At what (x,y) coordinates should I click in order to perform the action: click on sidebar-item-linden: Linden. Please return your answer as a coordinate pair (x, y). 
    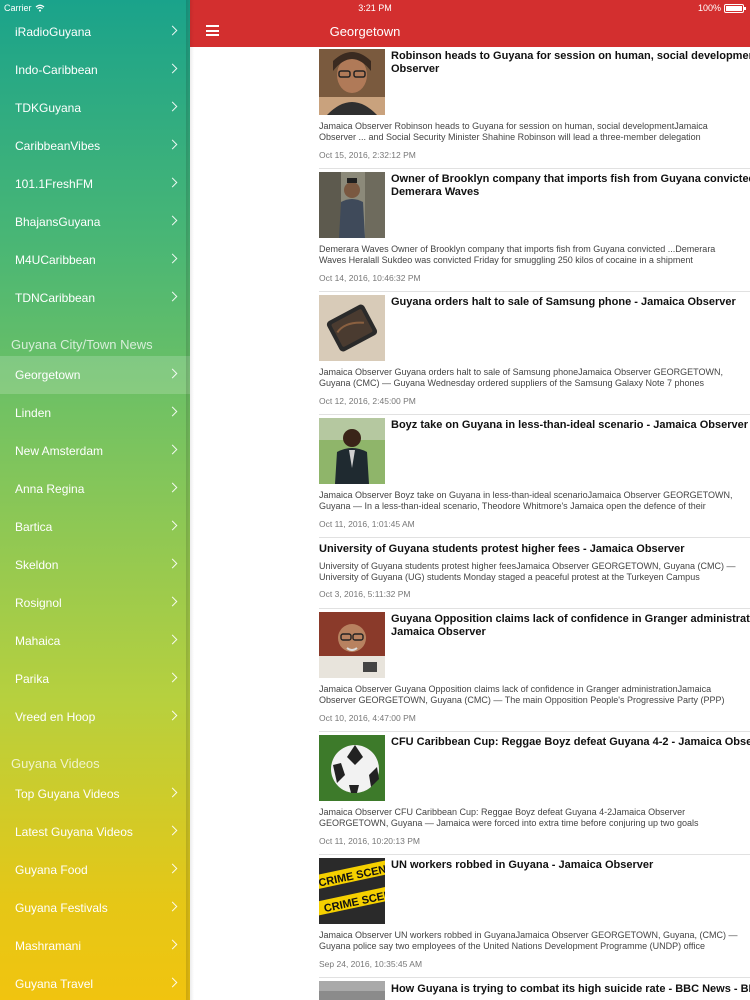
    Looking at the image, I should click on (95, 413).